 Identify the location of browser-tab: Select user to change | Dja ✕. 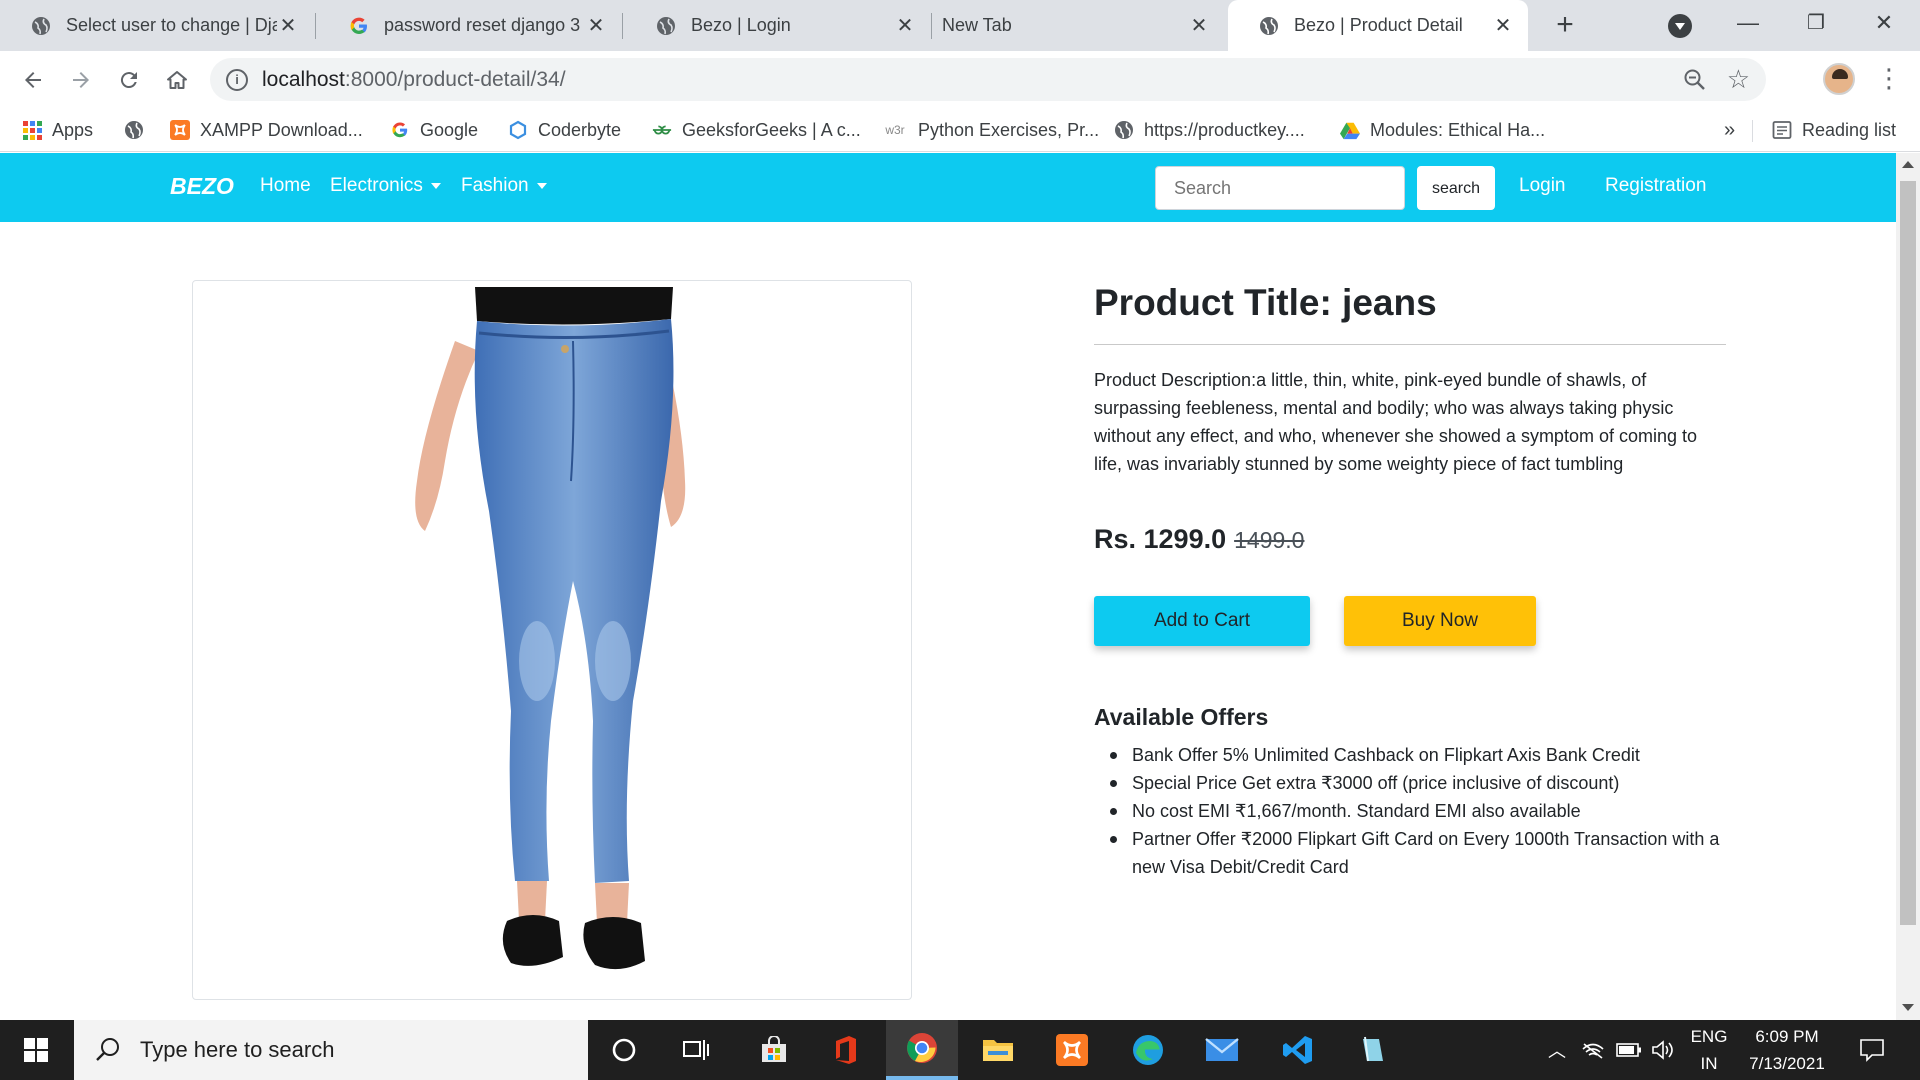
(156, 25).